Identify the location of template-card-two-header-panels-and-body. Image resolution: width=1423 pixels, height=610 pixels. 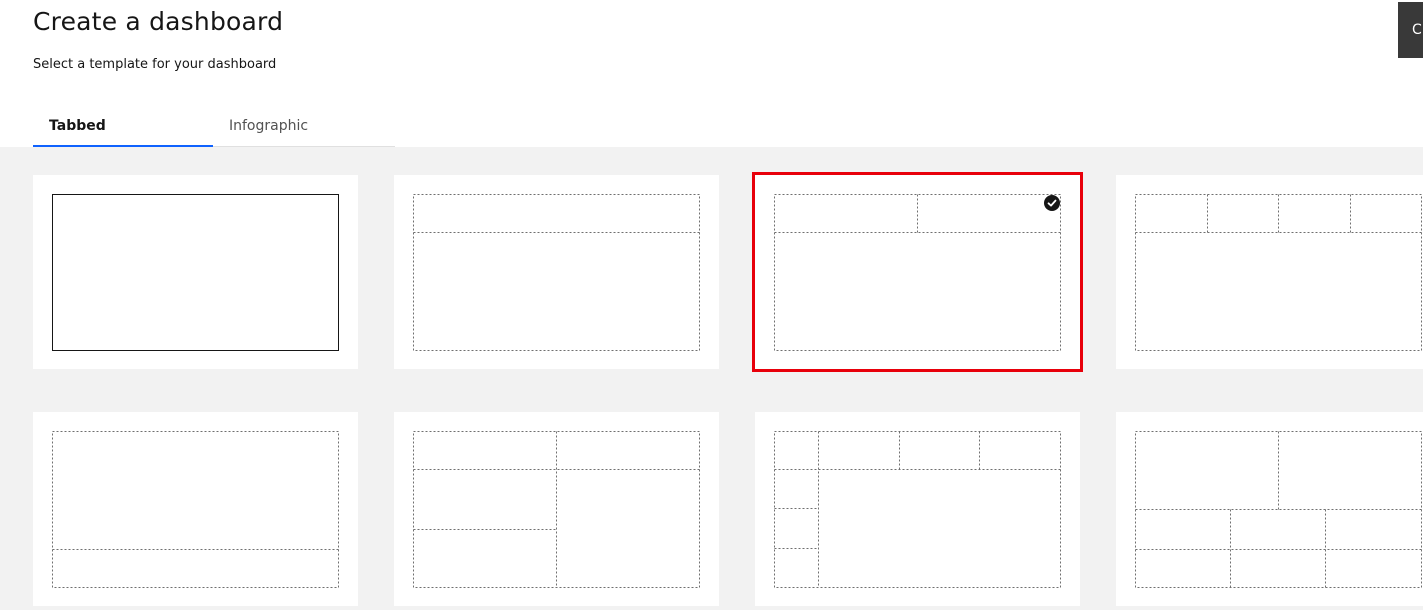
(917, 272).